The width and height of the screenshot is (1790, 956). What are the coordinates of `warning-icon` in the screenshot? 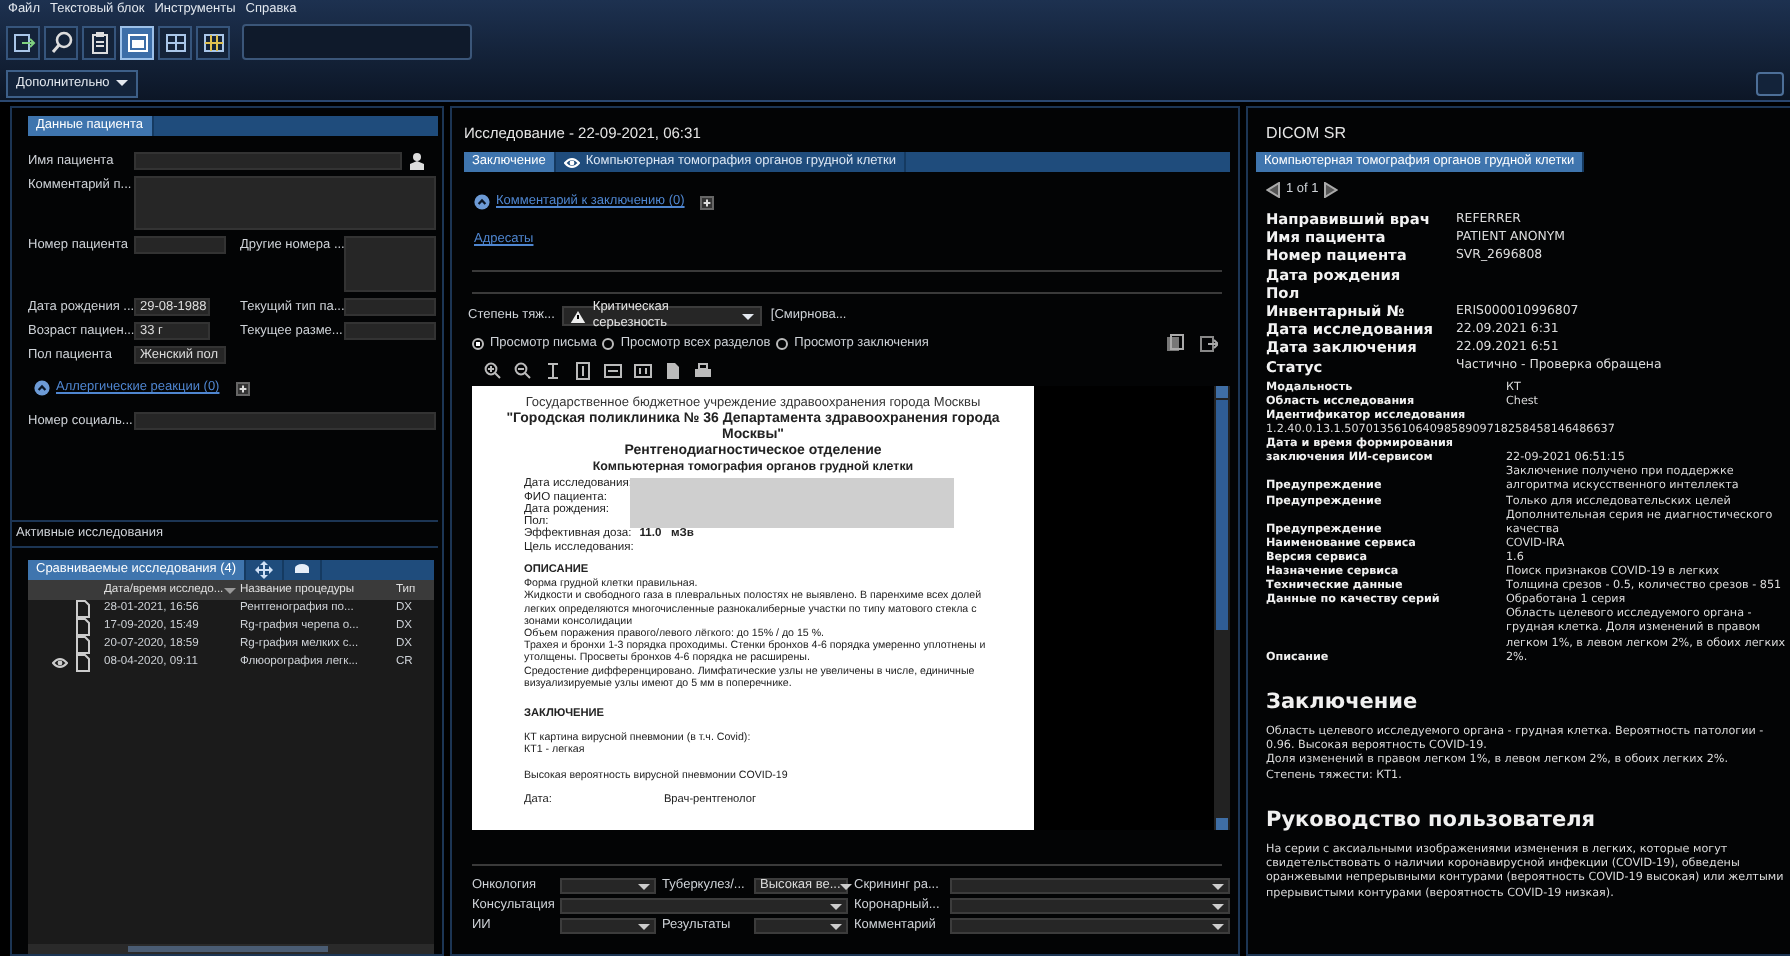 It's located at (578, 316).